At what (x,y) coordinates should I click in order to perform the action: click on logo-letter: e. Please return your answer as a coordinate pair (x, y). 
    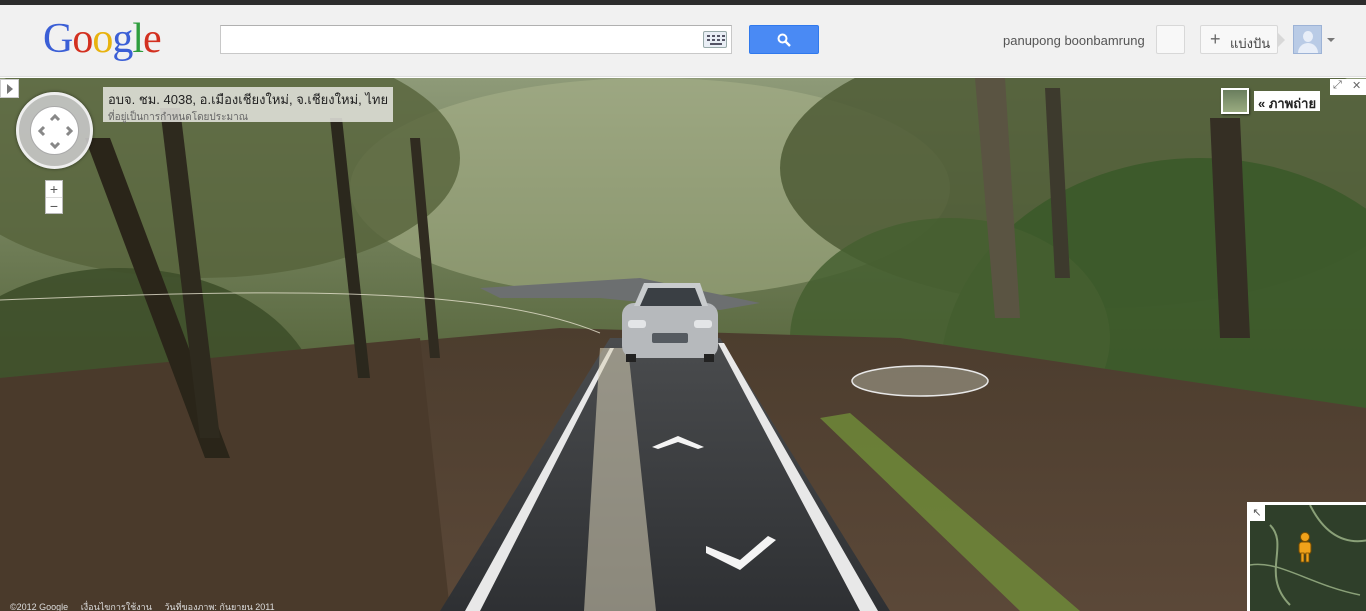
    Looking at the image, I should click on (152, 39).